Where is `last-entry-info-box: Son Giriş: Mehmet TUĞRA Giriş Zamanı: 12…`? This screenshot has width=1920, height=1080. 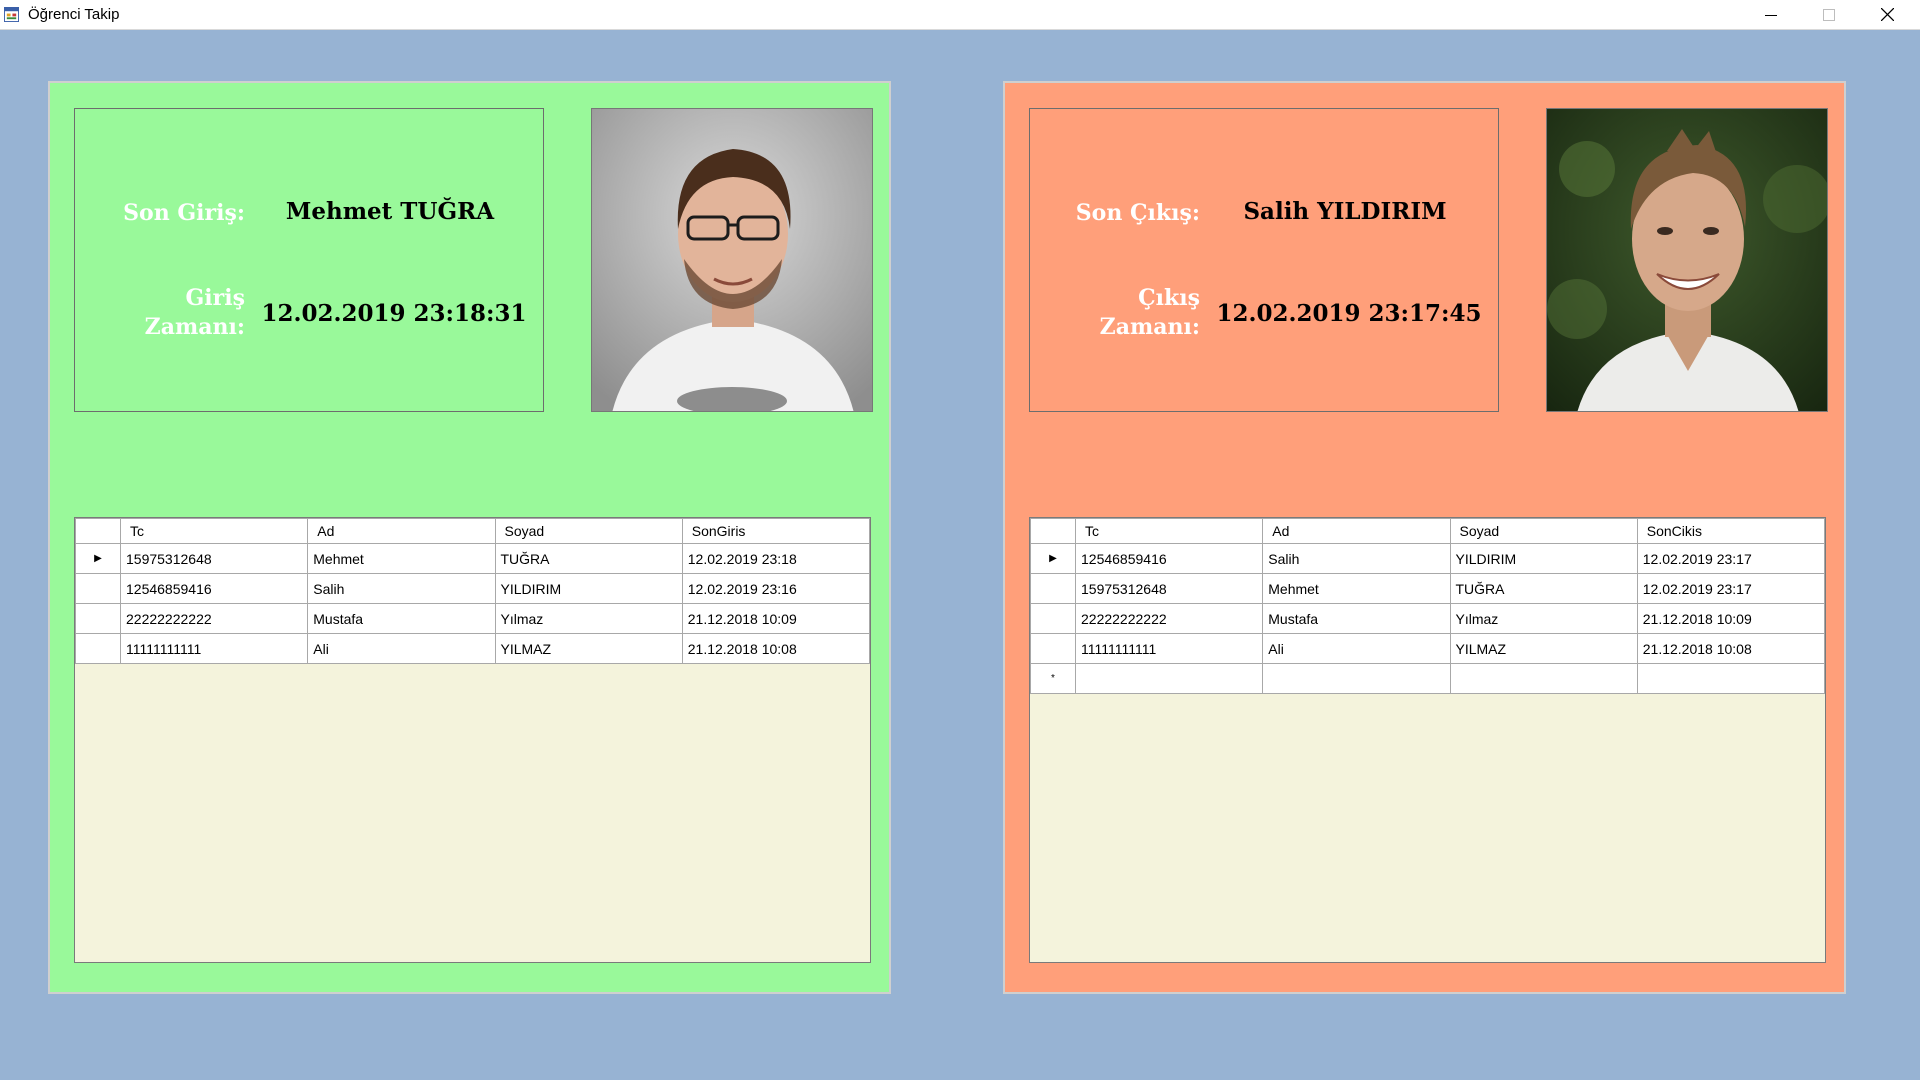
last-entry-info-box: Son Giriş: Mehmet TUĞRA Giriş Zamanı: 12… is located at coordinates (309, 260).